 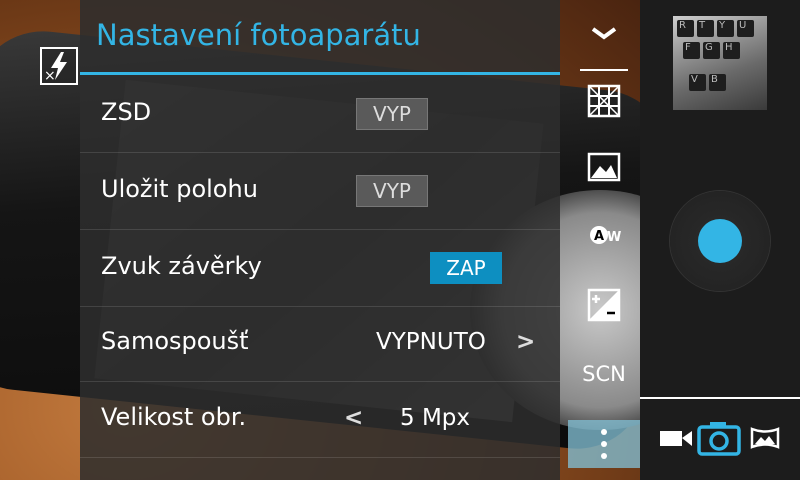 What do you see at coordinates (181, 266) in the screenshot?
I see `setting-label: Zvuk závěrky` at bounding box center [181, 266].